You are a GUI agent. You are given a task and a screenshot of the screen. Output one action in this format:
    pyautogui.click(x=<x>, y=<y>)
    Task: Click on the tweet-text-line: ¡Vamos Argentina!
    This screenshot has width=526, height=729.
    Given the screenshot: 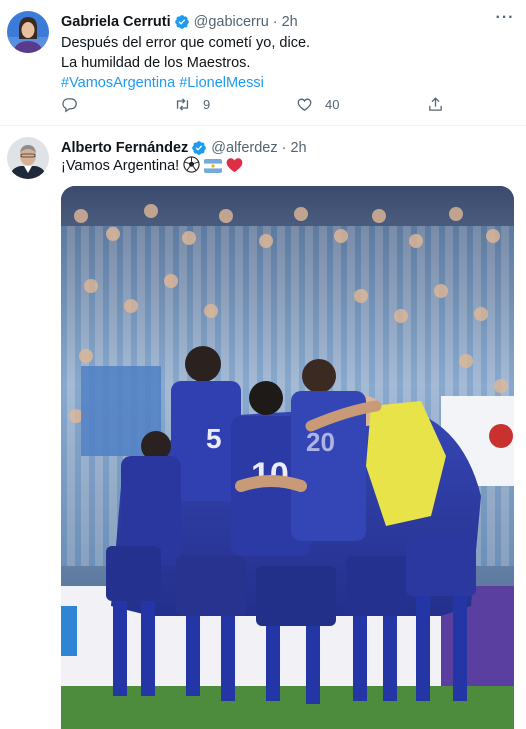 What is the action you would take?
    pyautogui.click(x=152, y=166)
    